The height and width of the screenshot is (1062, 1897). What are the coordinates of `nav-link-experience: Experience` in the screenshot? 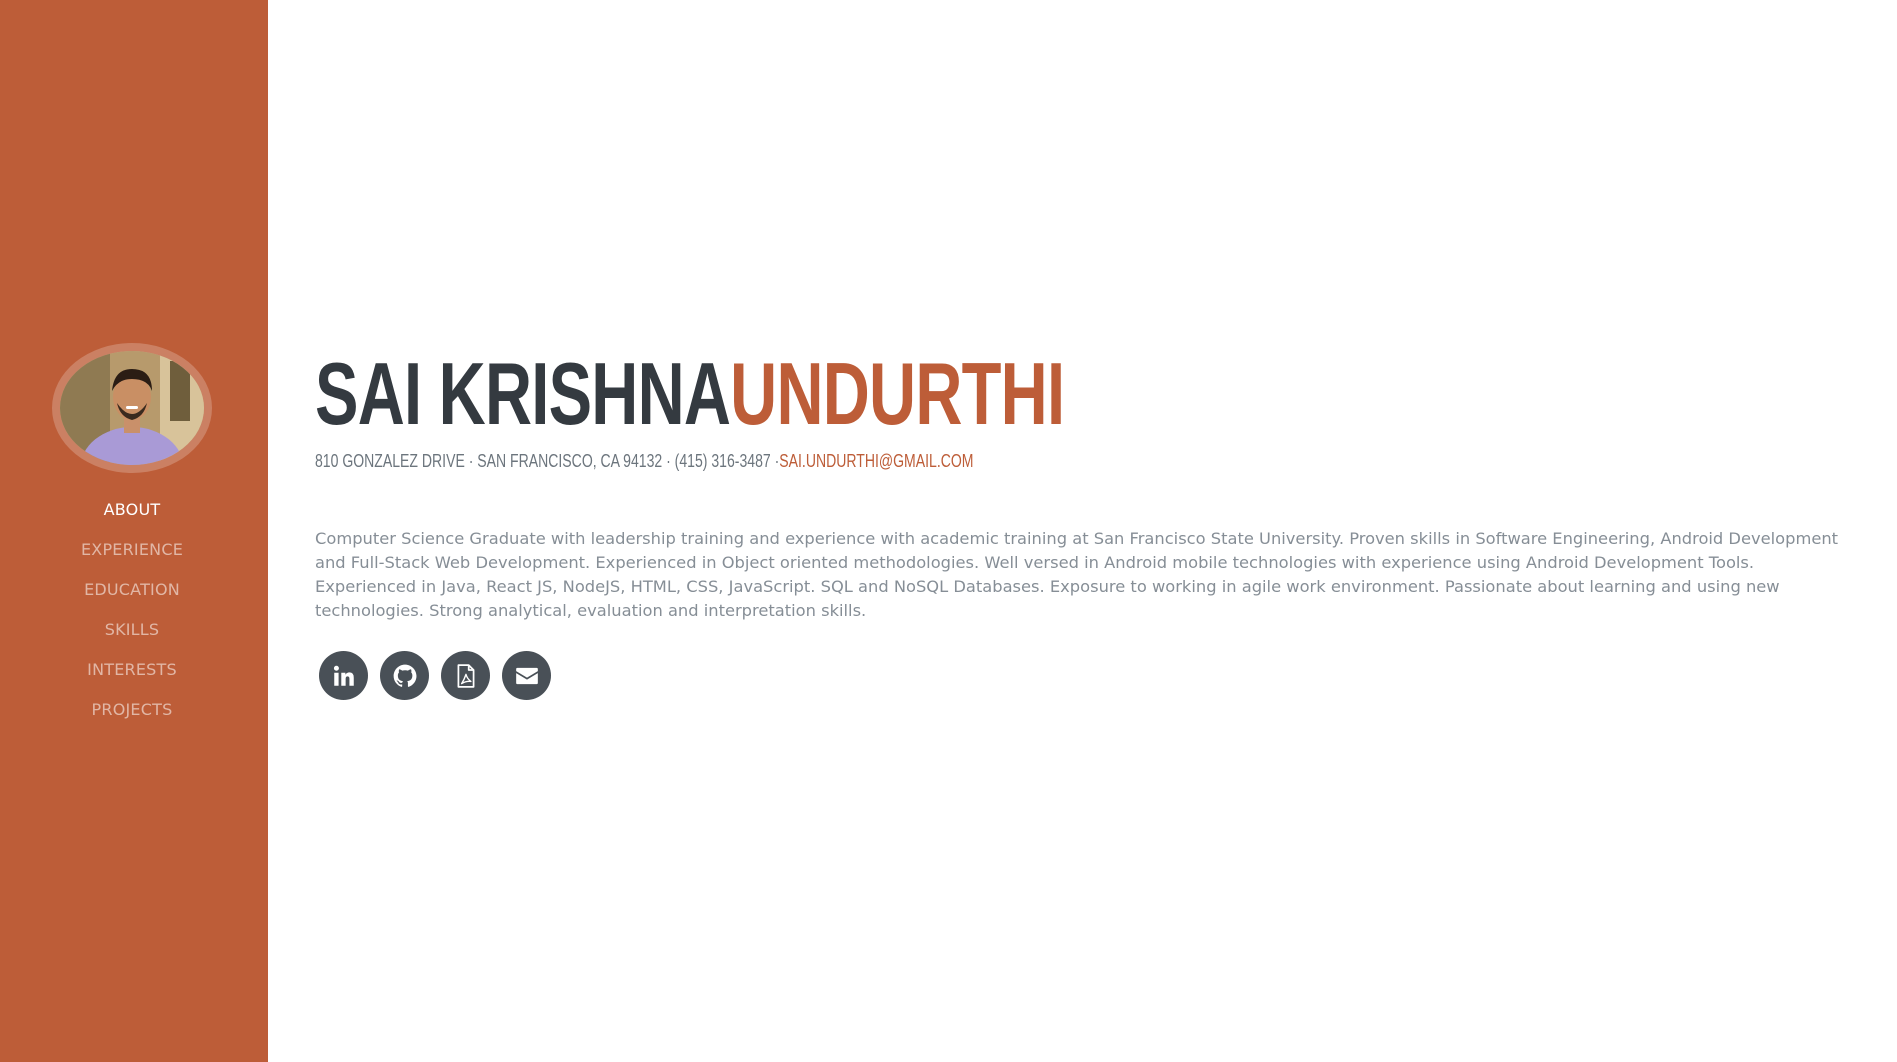 It's located at (132, 549).